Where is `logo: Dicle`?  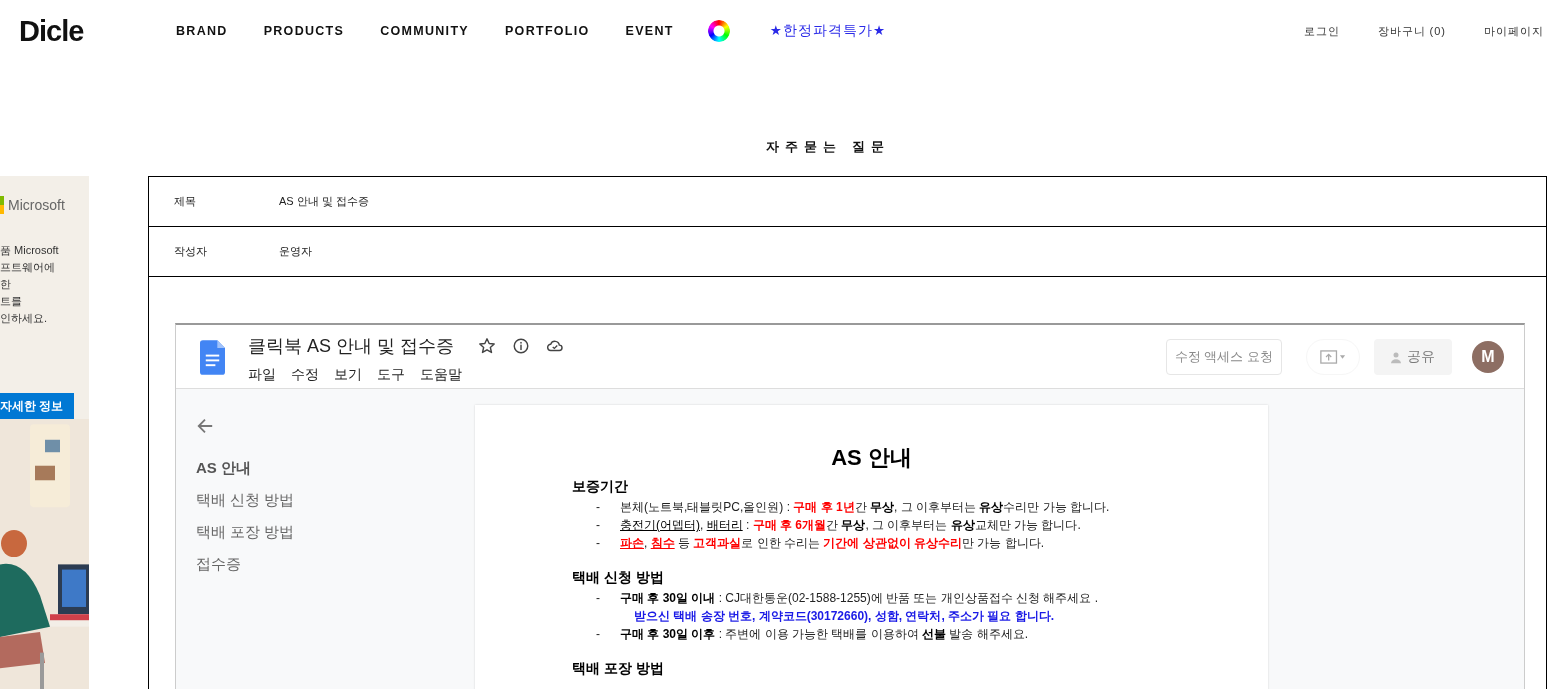 logo: Dicle is located at coordinates (55, 31).